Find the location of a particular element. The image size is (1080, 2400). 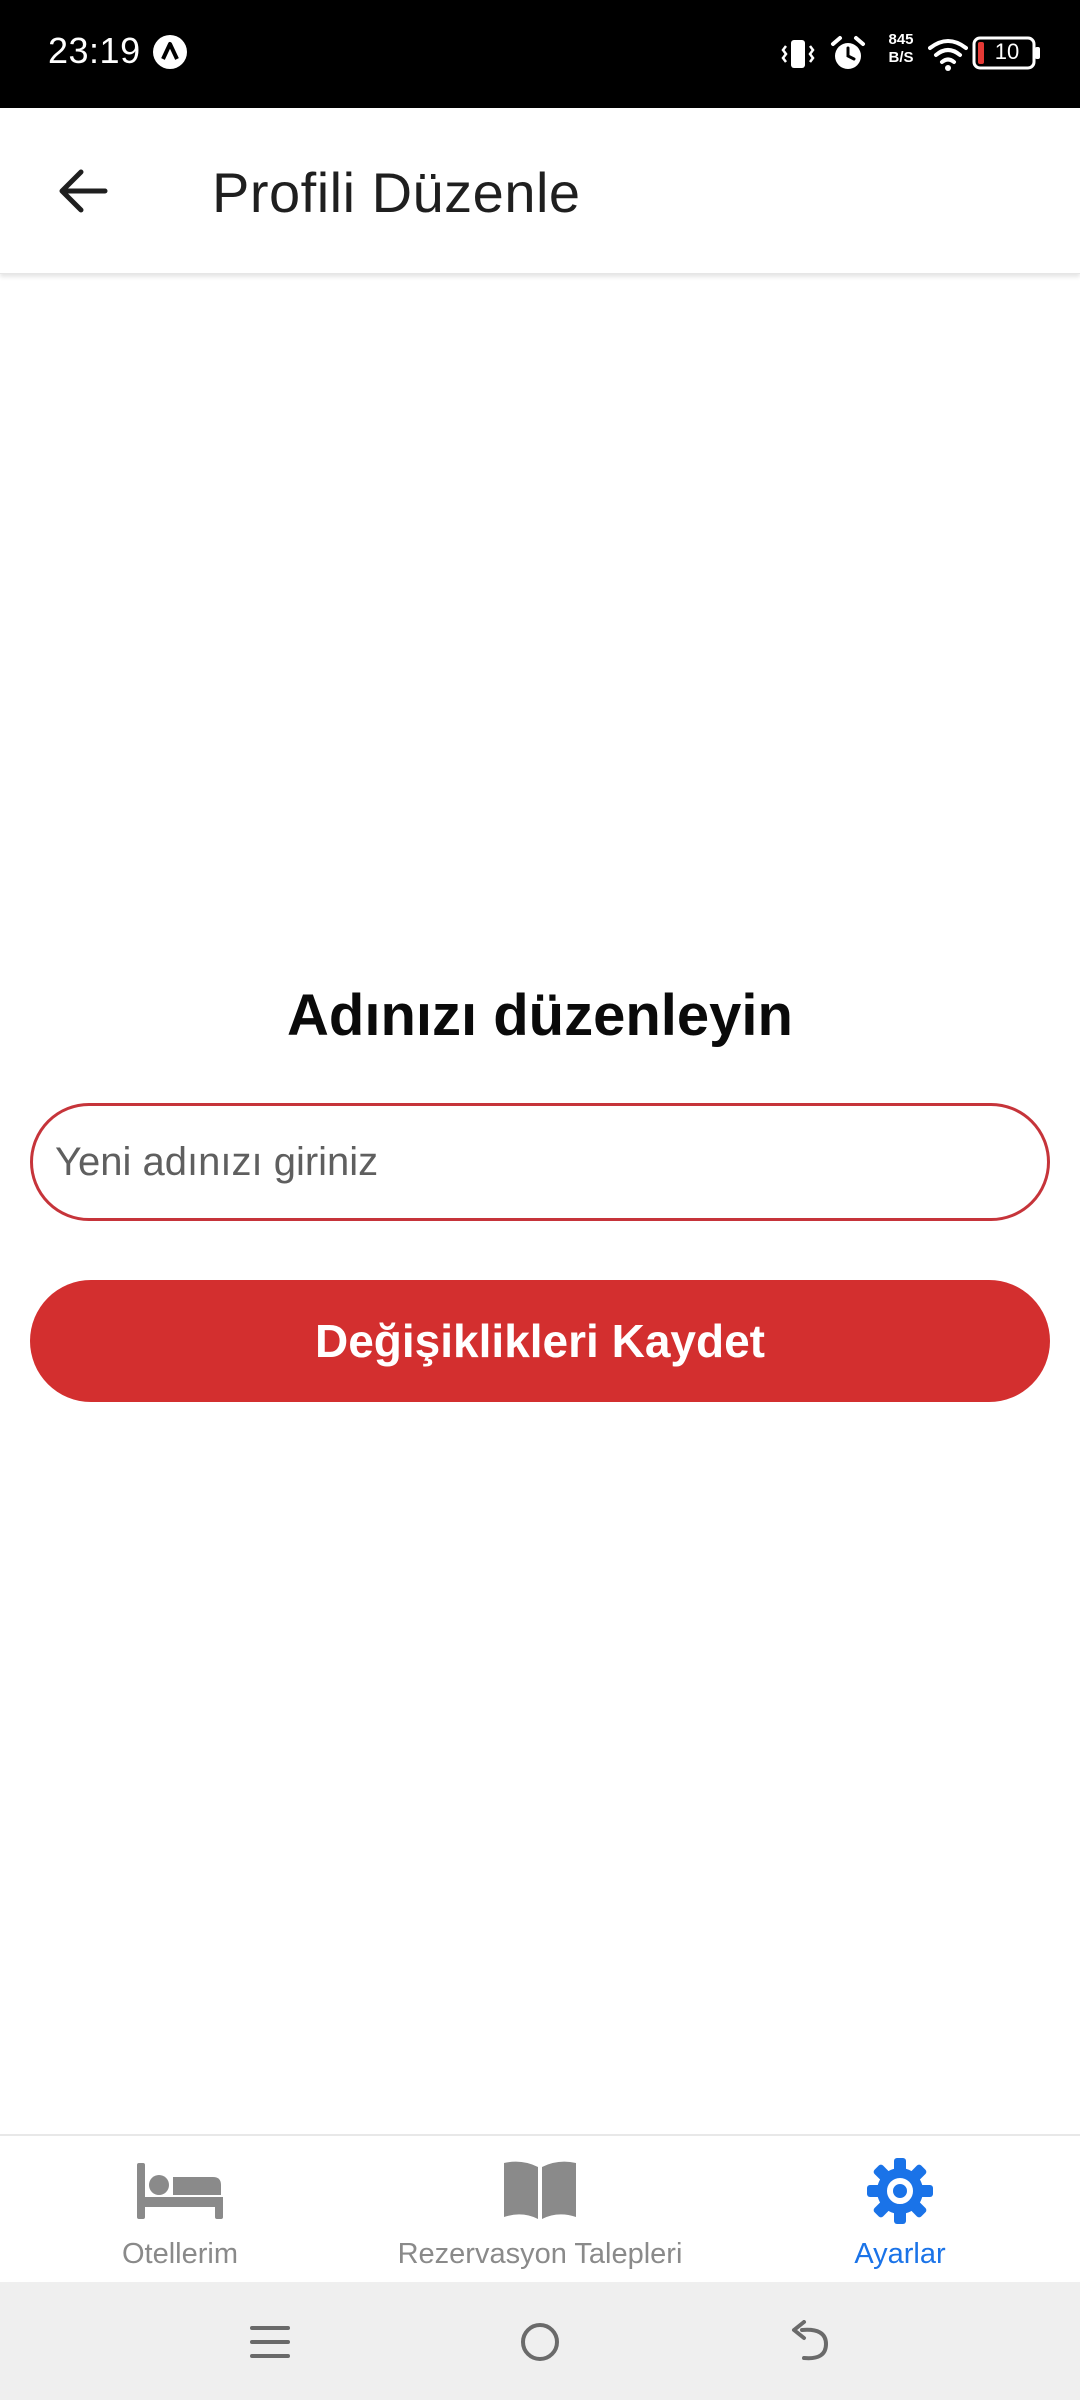

network-speed: 845 B/S is located at coordinates (901, 49).